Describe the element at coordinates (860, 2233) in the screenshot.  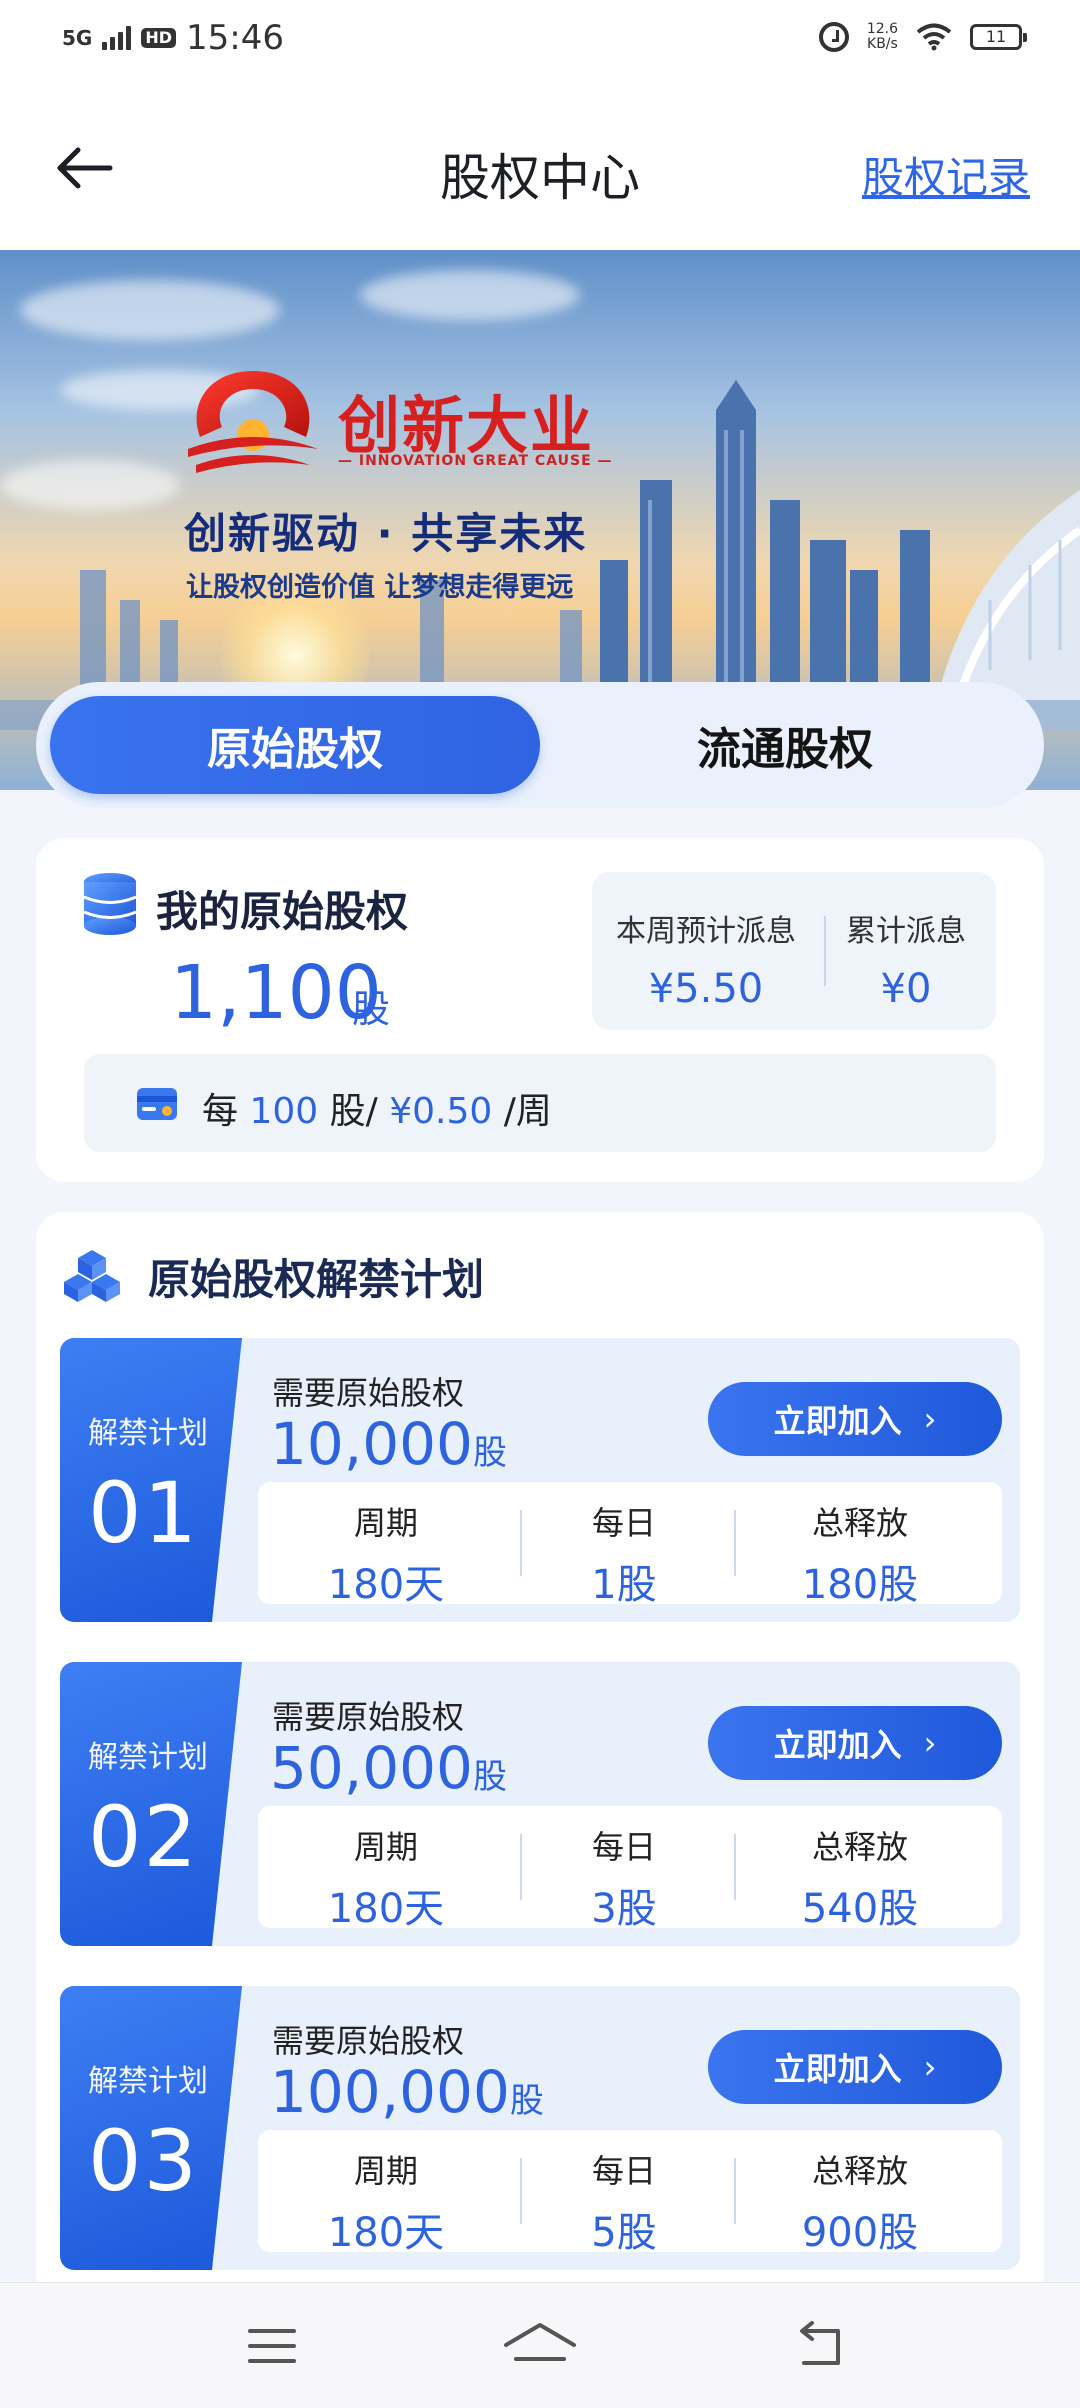
I see `total-release-value: 900股` at that location.